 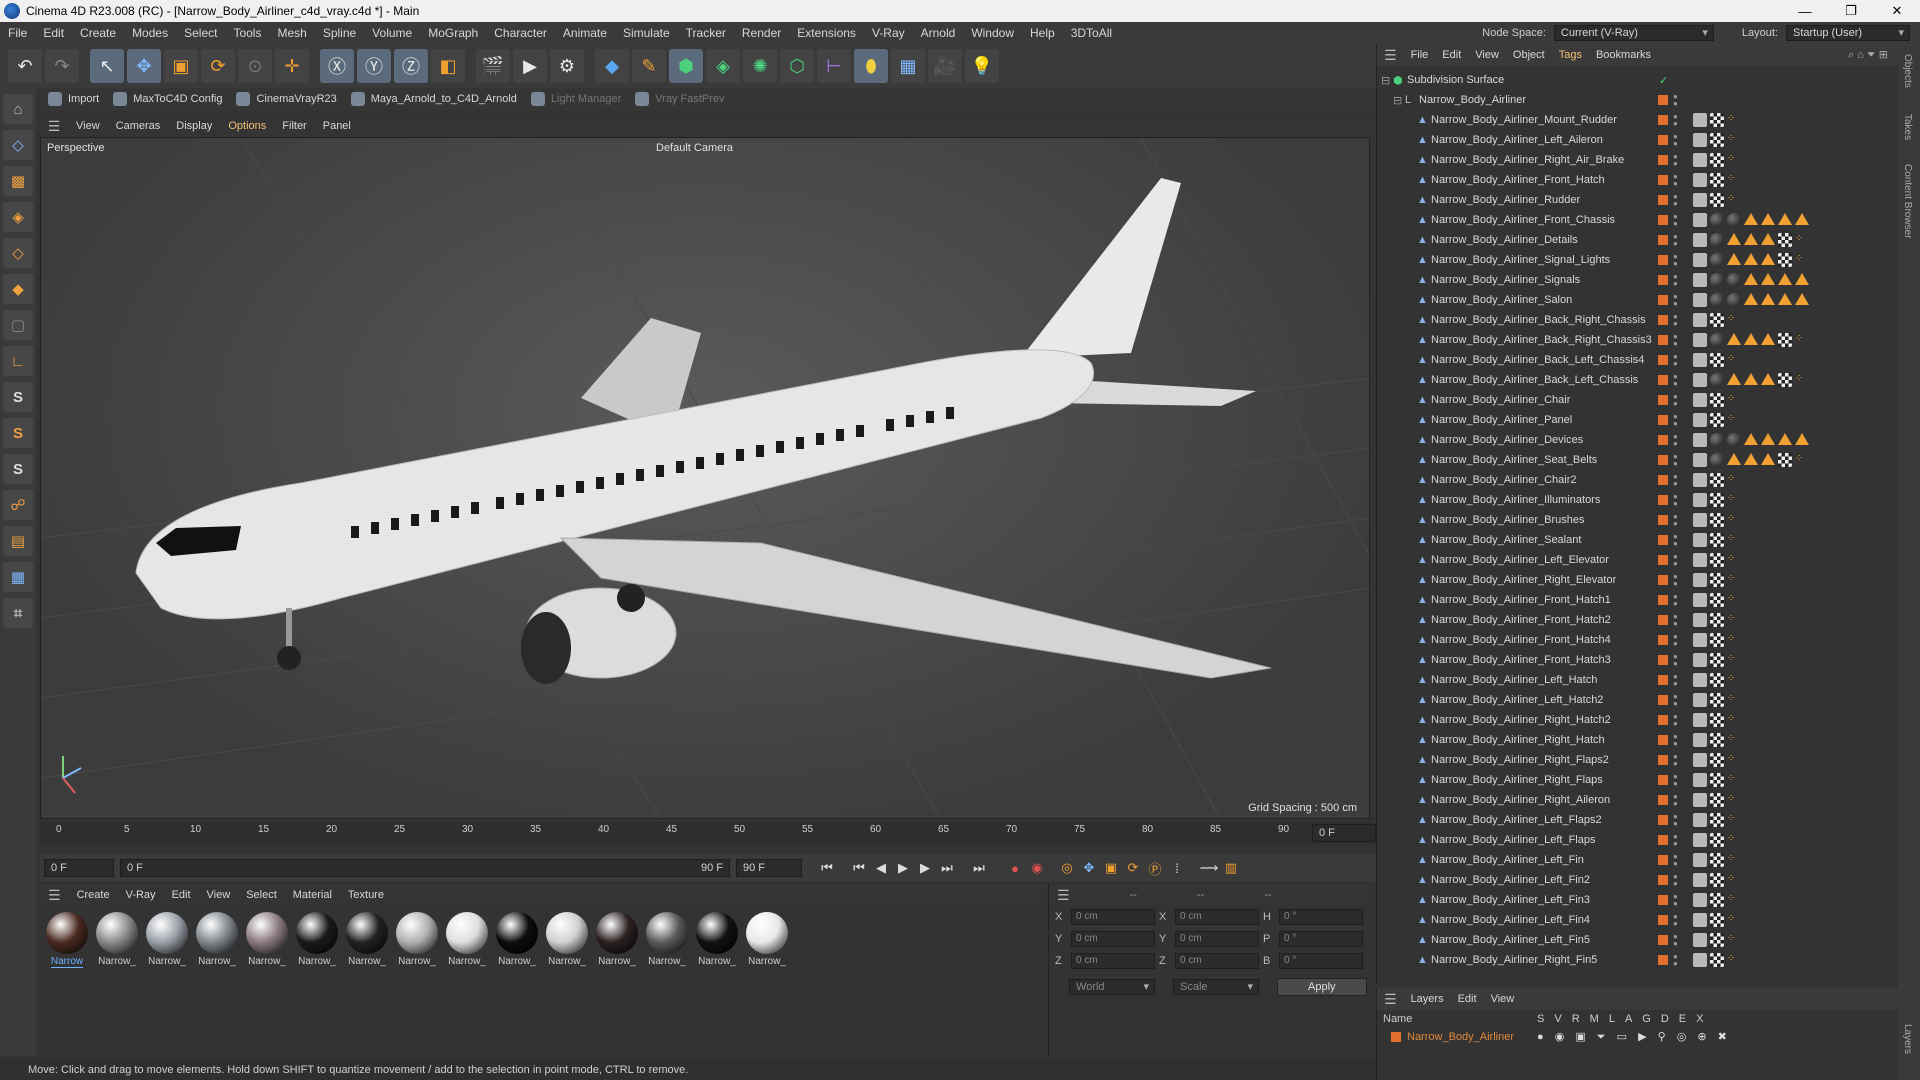 I want to click on collapse-icon: ⊟, so click(x=1397, y=100).